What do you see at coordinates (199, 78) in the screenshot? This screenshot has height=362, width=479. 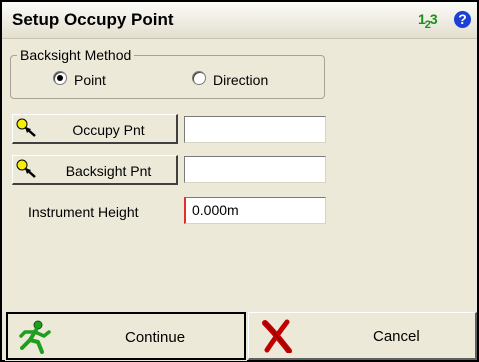 I see `radio-direction` at bounding box center [199, 78].